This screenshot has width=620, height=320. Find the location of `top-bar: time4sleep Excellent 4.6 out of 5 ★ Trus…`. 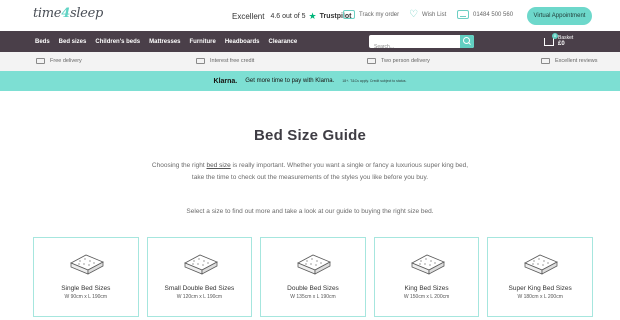

top-bar: time4sleep Excellent 4.6 out of 5 ★ Trus… is located at coordinates (310, 15).